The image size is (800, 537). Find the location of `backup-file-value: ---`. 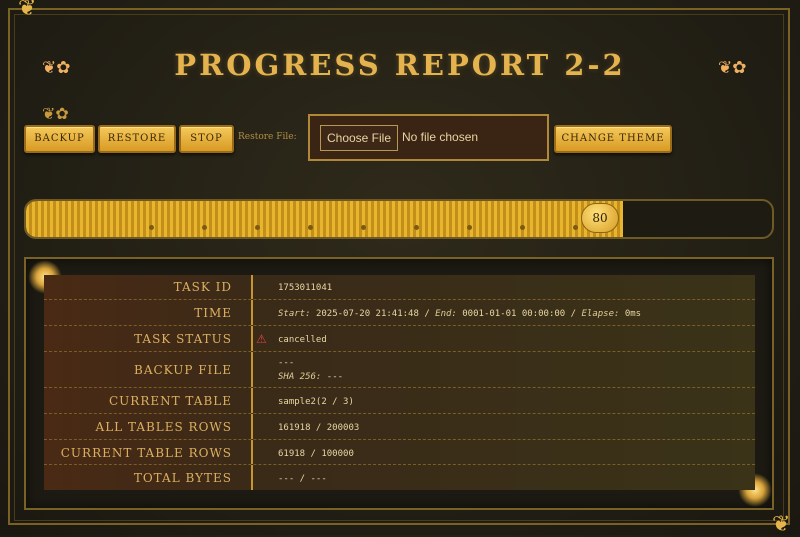

backup-file-value: --- is located at coordinates (286, 363).